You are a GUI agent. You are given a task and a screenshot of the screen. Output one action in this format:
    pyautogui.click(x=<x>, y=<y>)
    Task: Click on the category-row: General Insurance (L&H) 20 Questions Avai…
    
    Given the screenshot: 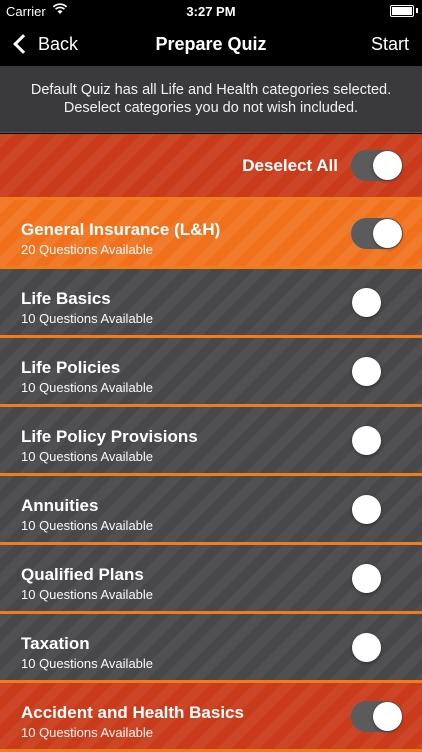 What is the action you would take?
    pyautogui.click(x=211, y=234)
    